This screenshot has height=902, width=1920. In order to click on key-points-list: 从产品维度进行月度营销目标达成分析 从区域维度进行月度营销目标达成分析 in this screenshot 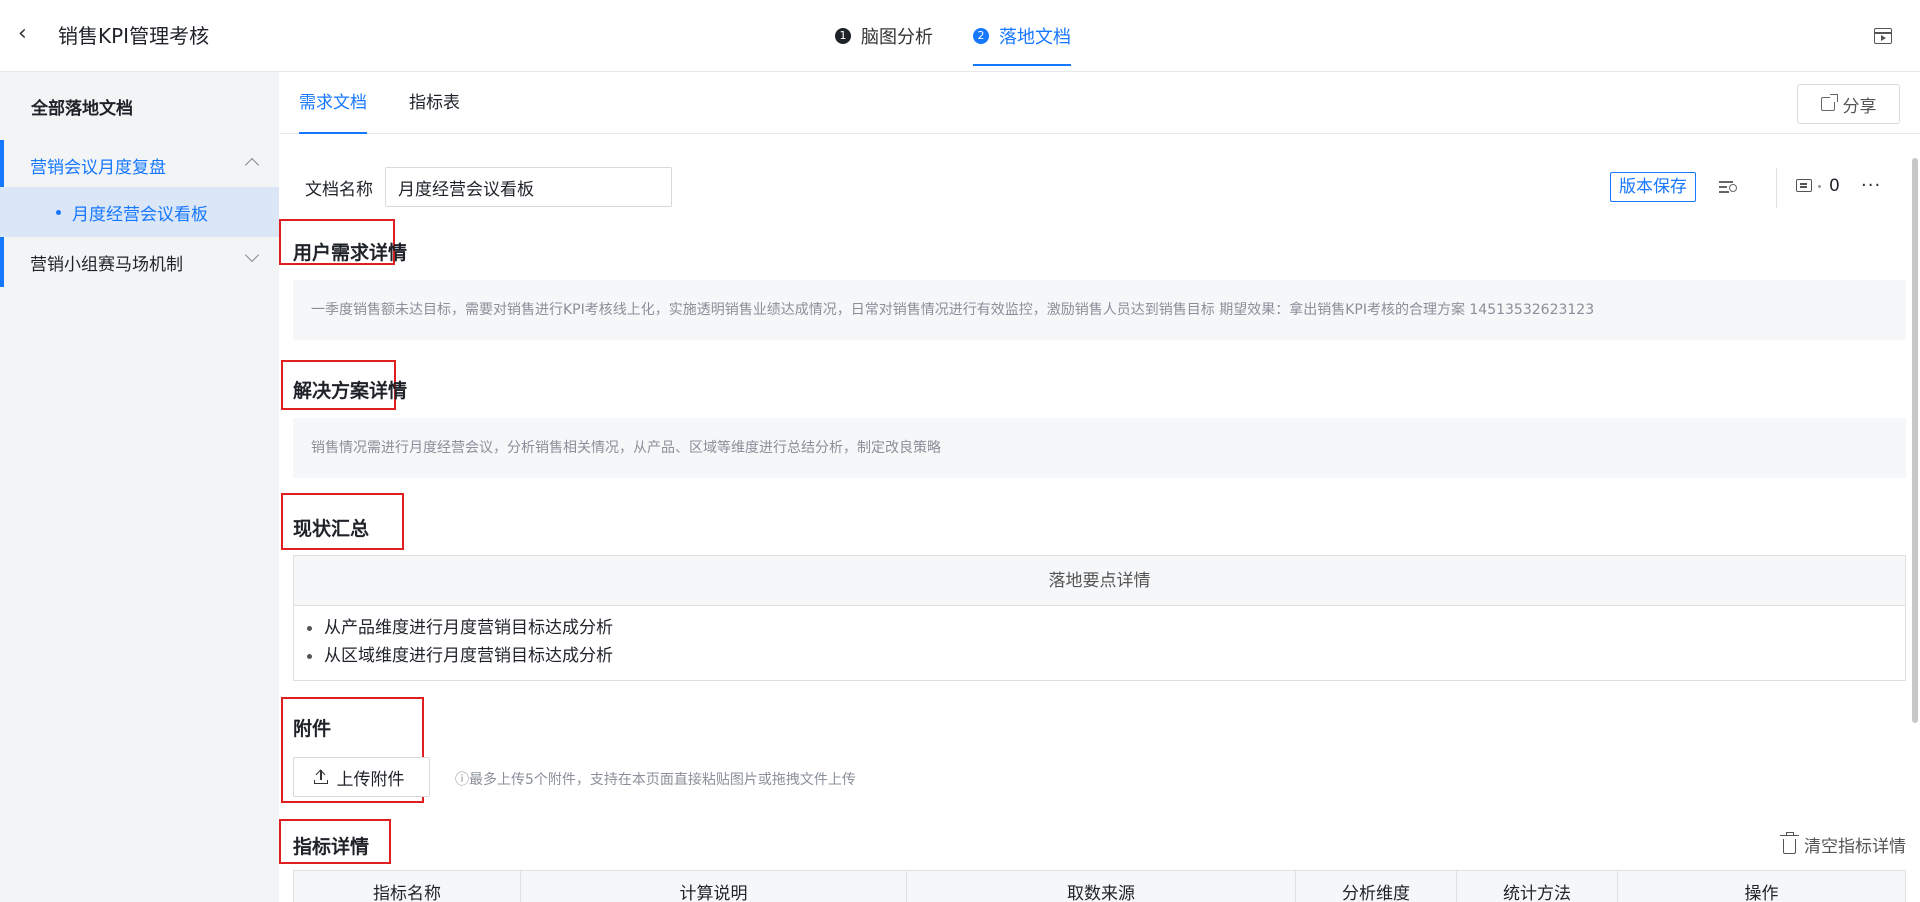, I will do `click(1099, 638)`.